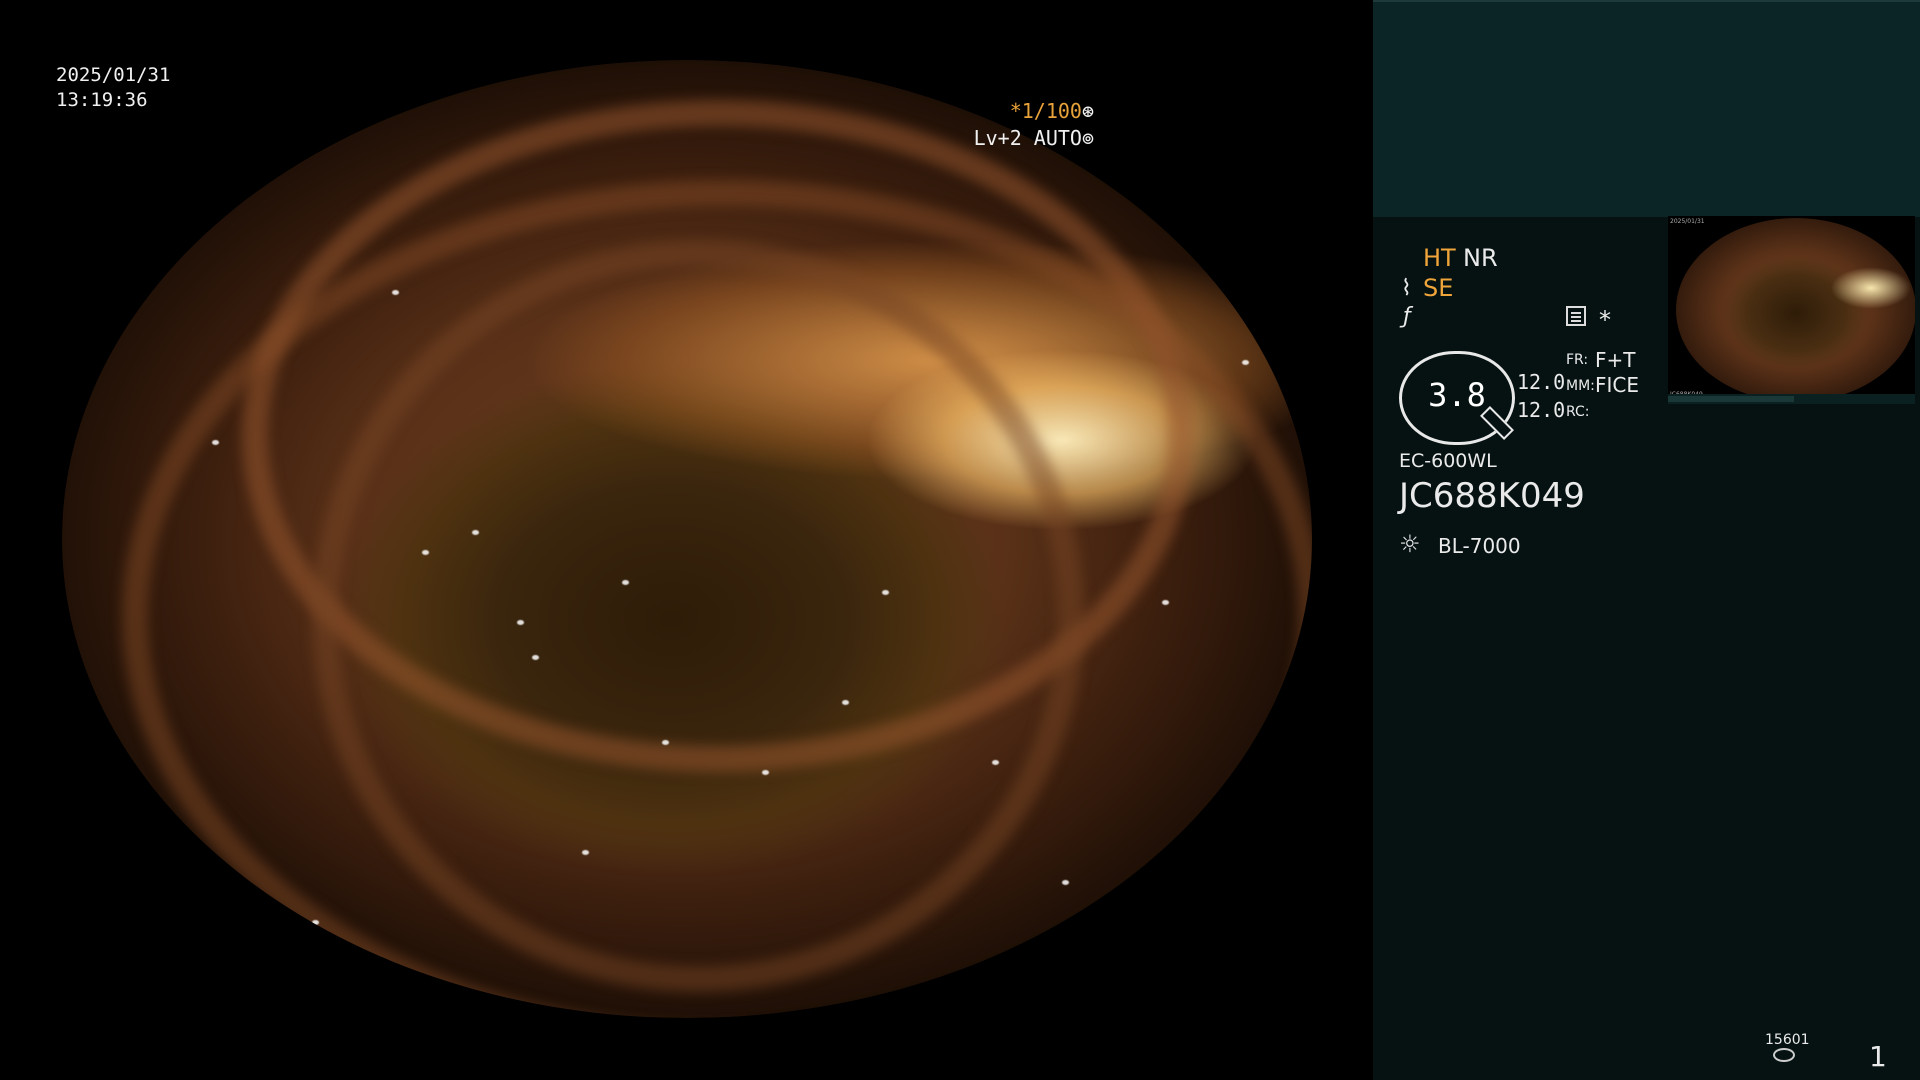 This screenshot has width=1920, height=1080. Describe the element at coordinates (1617, 385) in the screenshot. I see `mm-value: FICE` at that location.